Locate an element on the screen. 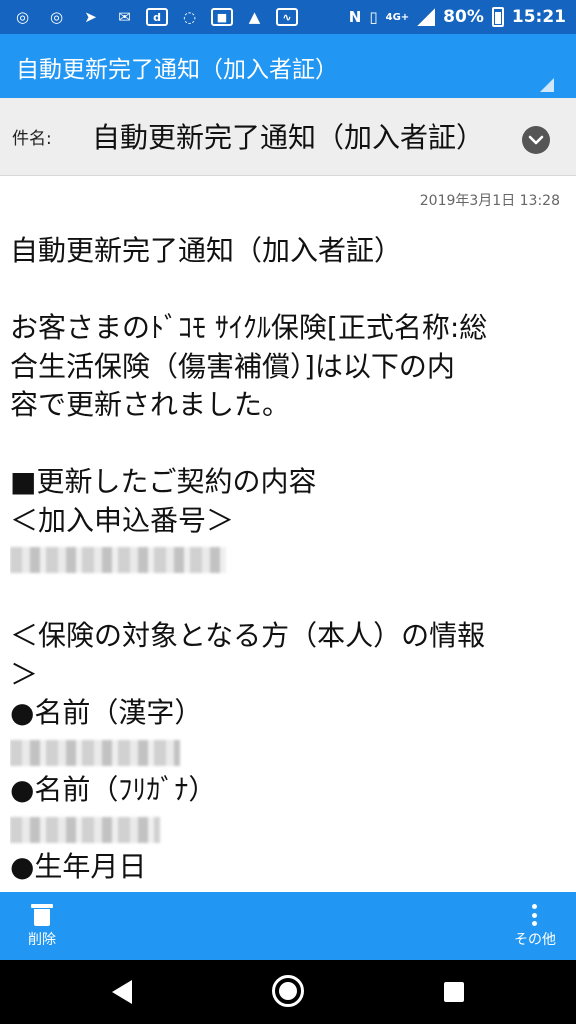  field-label-insured-cont: ＞ is located at coordinates (24, 674).